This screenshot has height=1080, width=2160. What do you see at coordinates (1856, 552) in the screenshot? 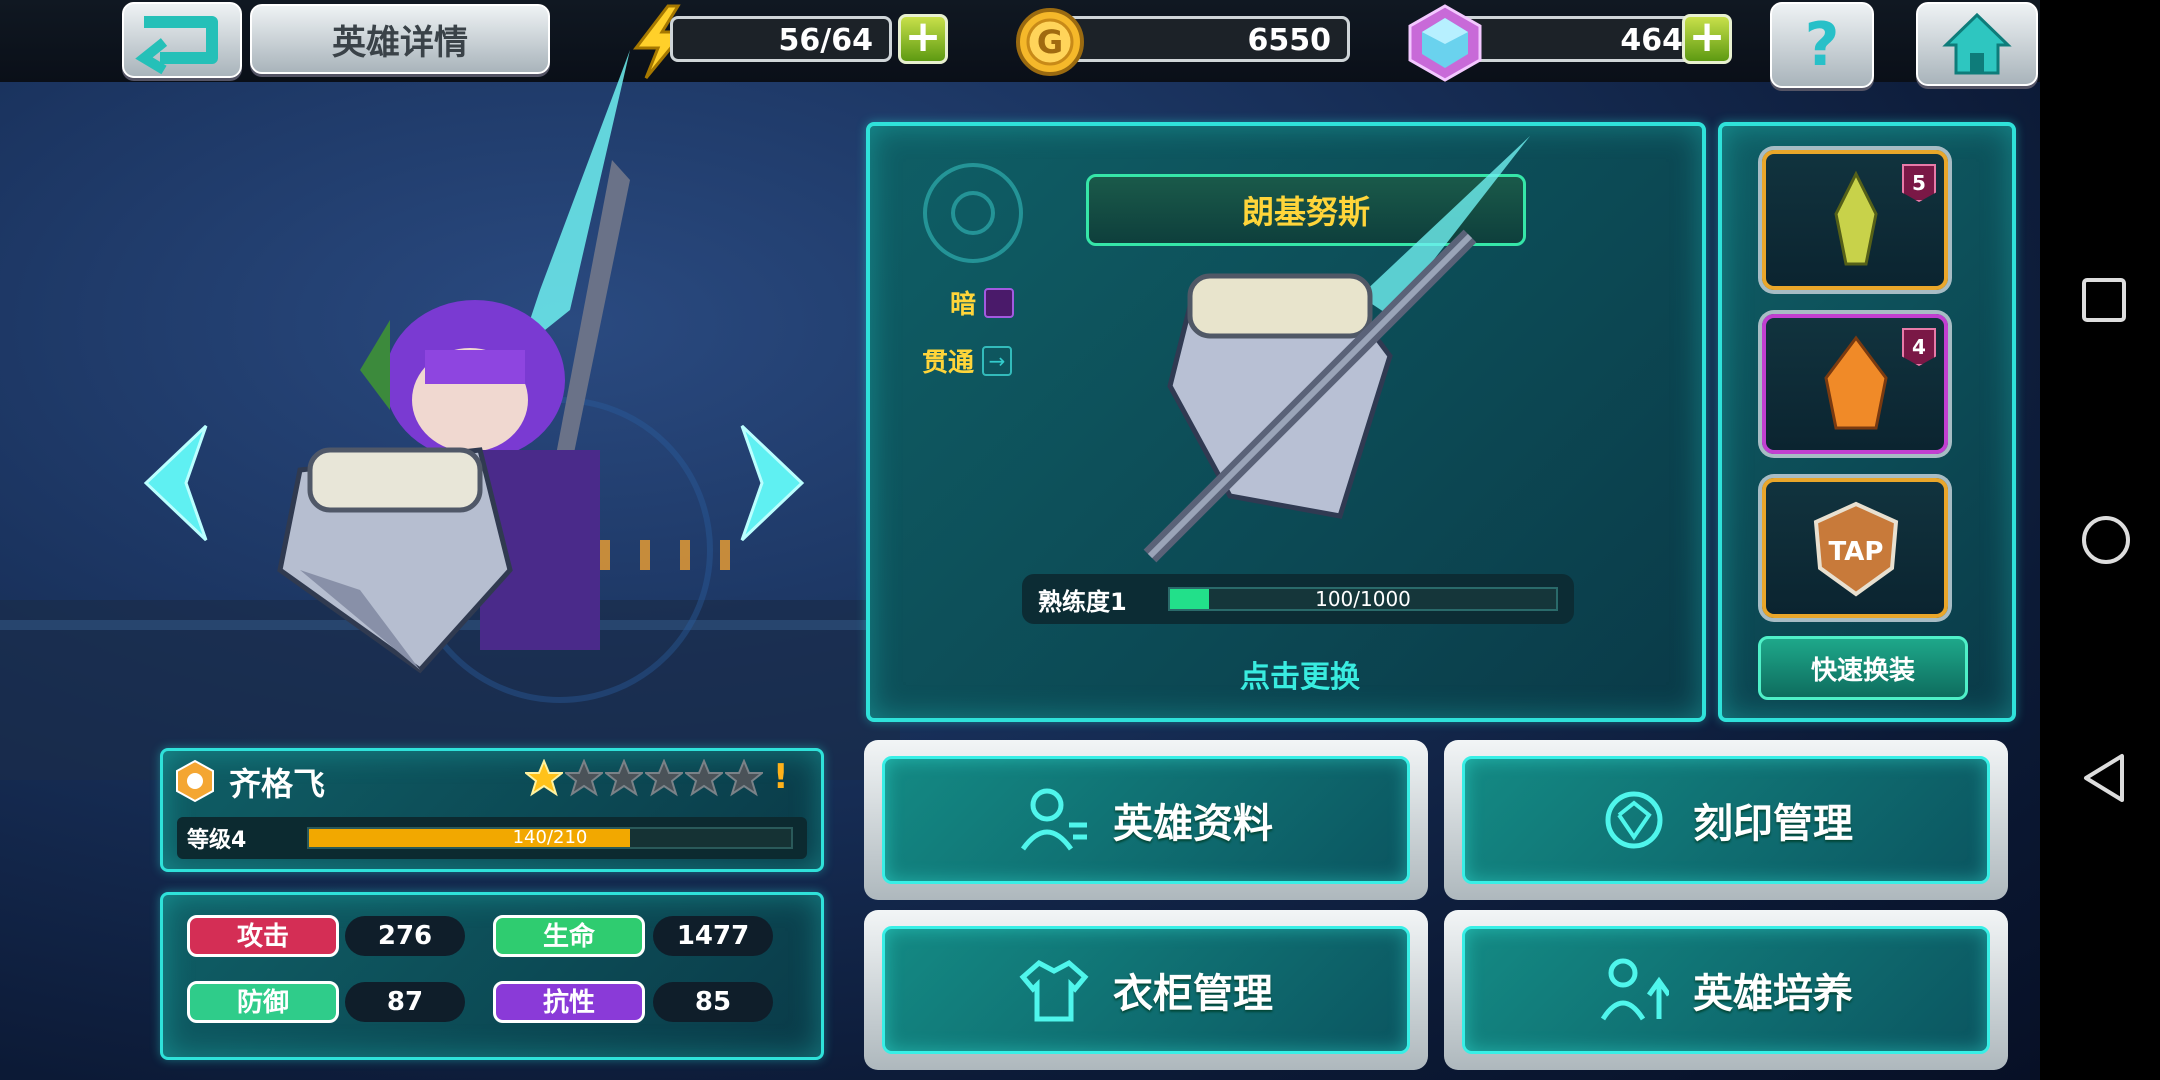
I see `svg-text: TAP` at bounding box center [1856, 552].